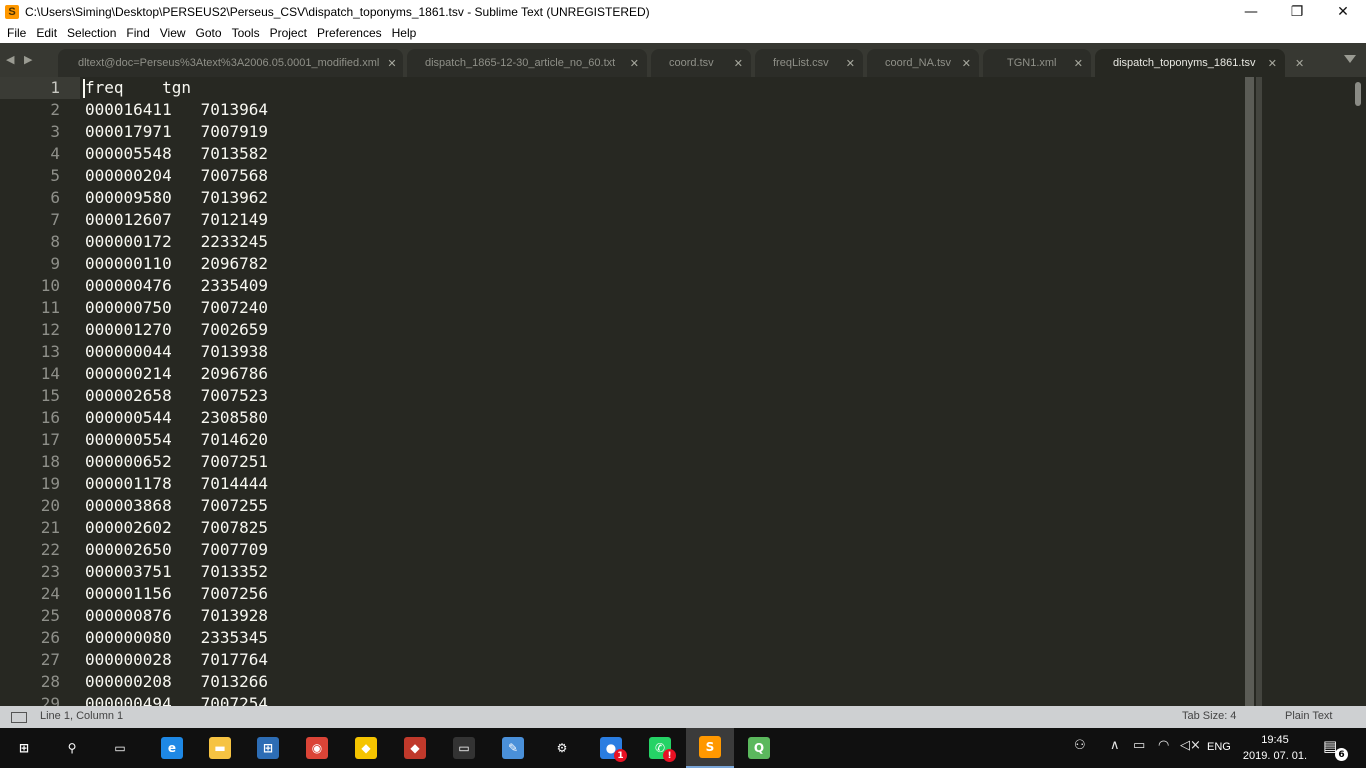 Image resolution: width=1366 pixels, height=768 pixels. I want to click on vertical-scrollbar, so click(1358, 94).